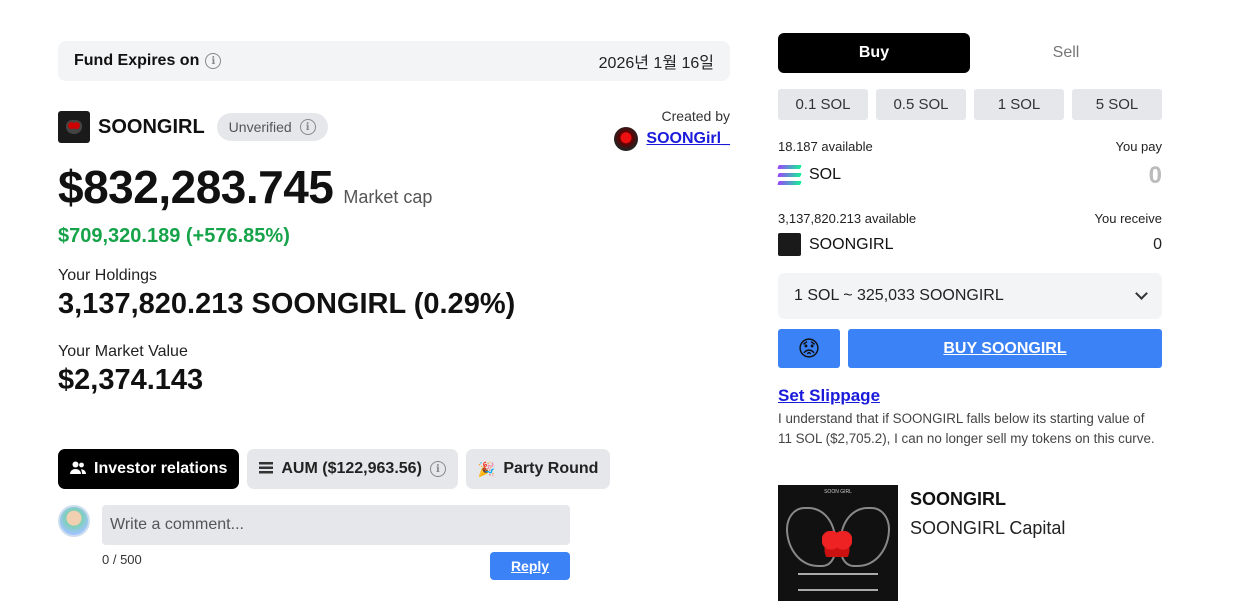 This screenshot has width=1243, height=601. I want to click on sell-tab: Sell, so click(1066, 53).